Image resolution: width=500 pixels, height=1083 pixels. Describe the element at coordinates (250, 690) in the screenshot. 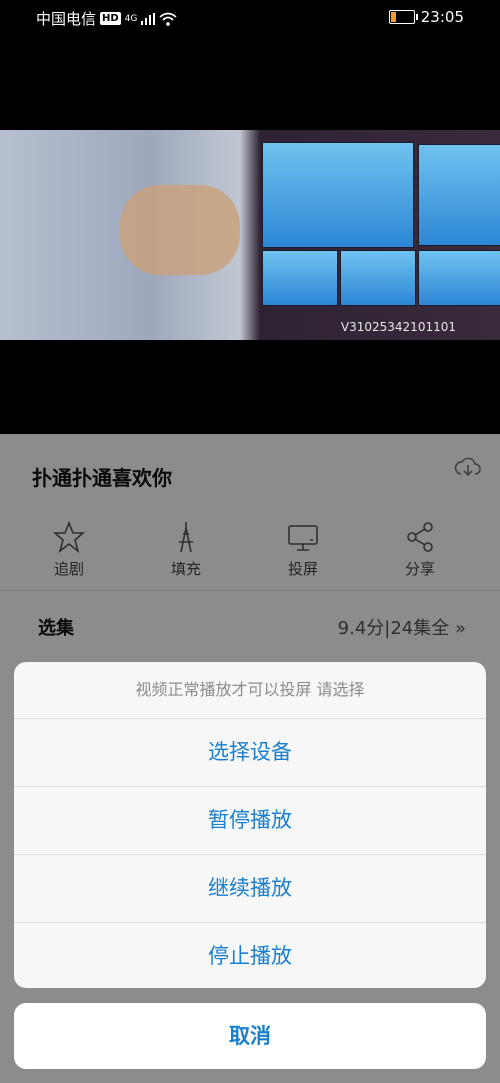

I see `action-sheet-title: 视频正常播放才可以投屏 请选择` at that location.